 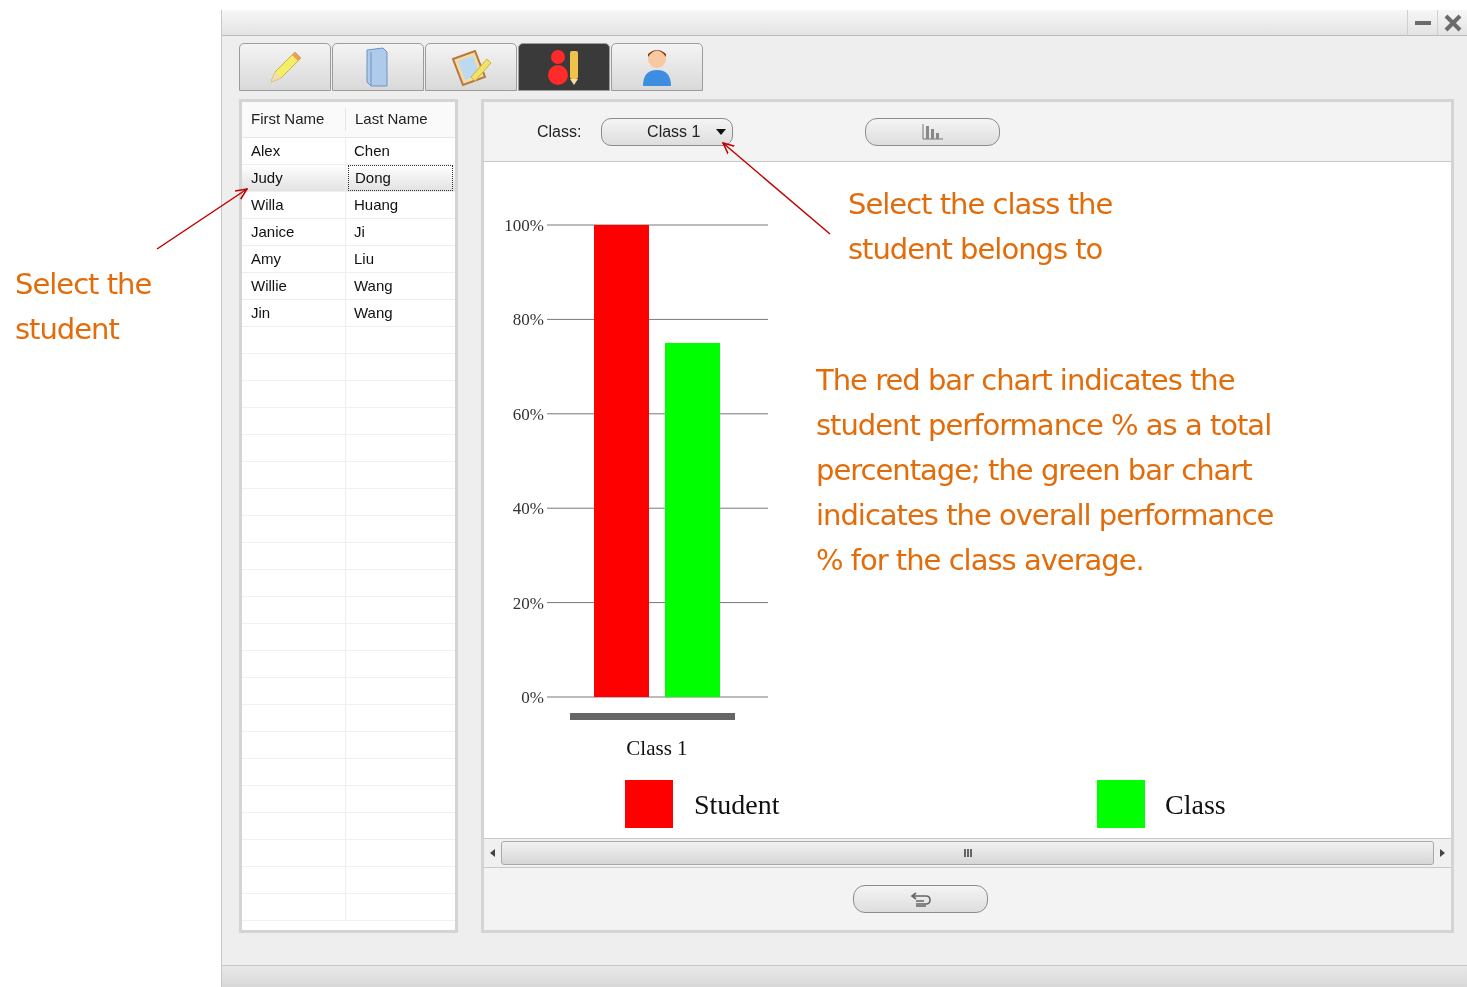 I want to click on scrollbar-thumb, so click(x=967, y=853).